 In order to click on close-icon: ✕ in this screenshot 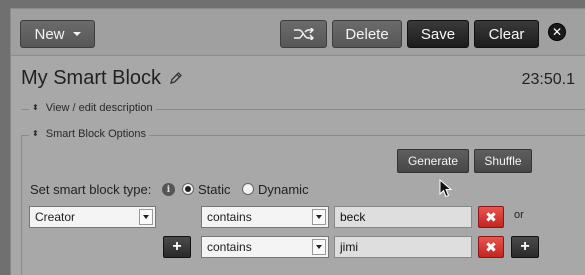, I will do `click(557, 32)`.